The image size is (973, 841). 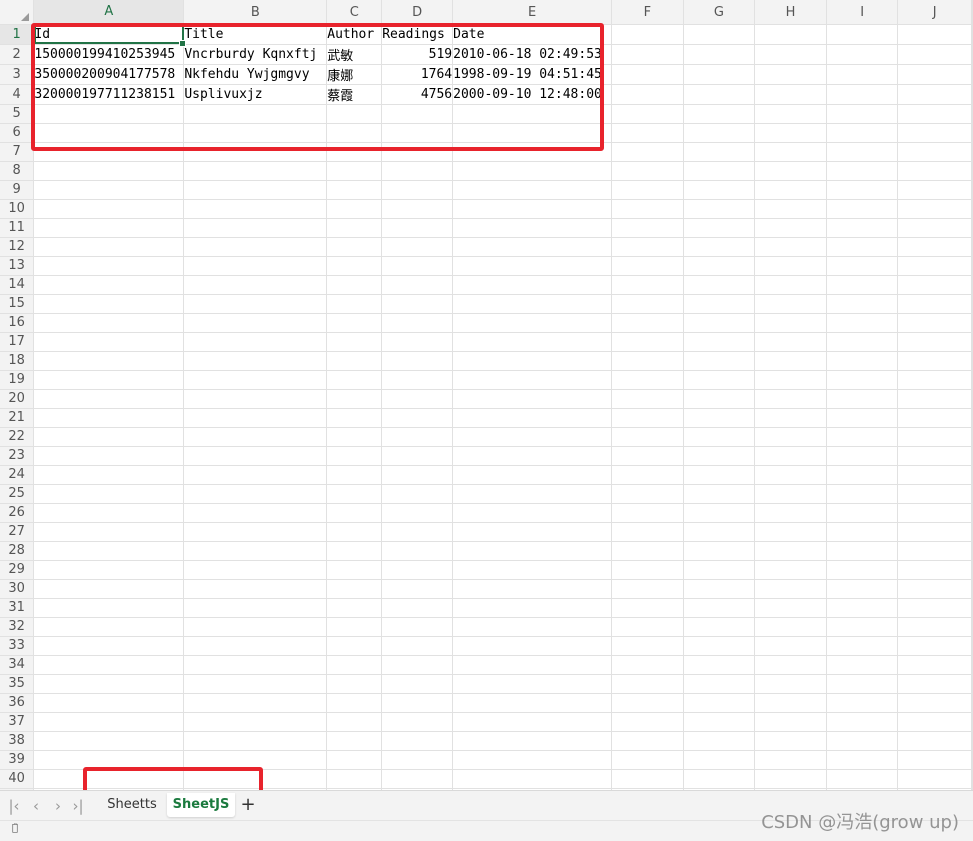 I want to click on row-header: 18, so click(x=17, y=361).